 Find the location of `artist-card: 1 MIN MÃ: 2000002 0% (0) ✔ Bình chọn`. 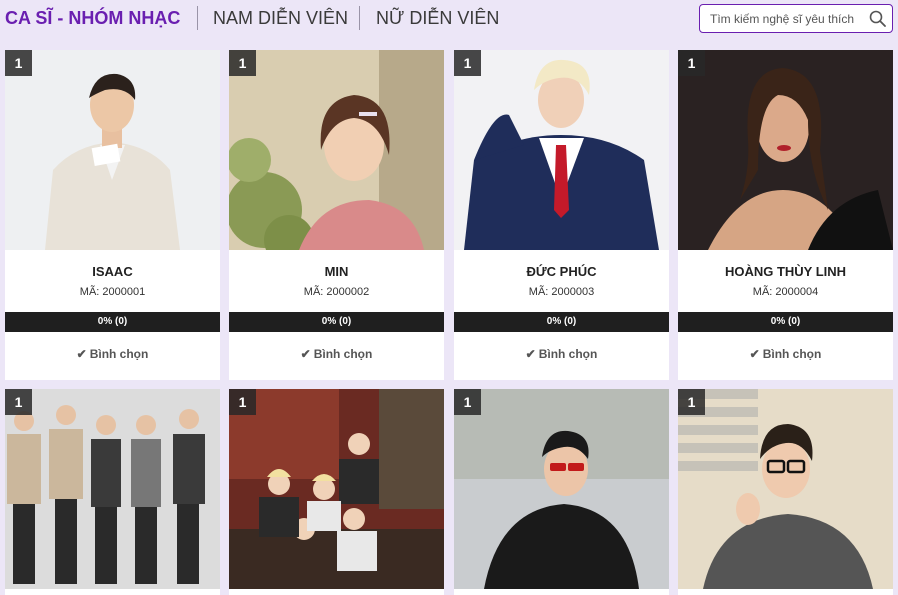

artist-card: 1 MIN MÃ: 2000002 0% (0) ✔ Bình chọn is located at coordinates (336, 215).